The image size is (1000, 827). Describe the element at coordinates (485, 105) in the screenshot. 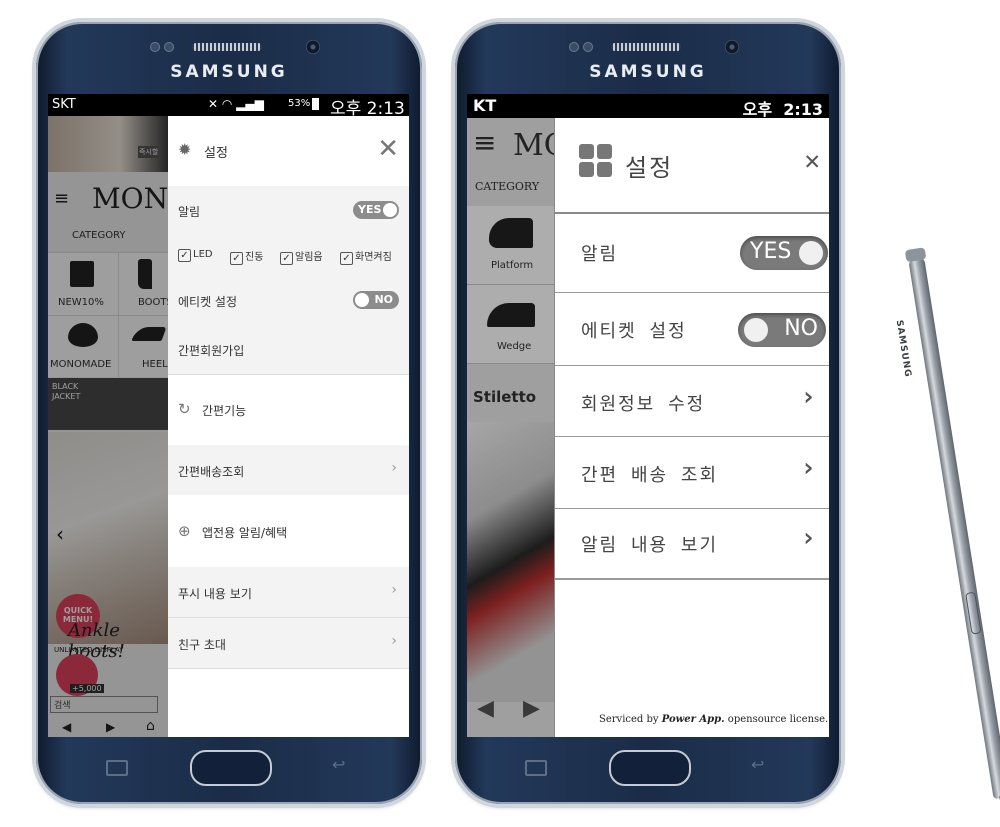

I see `carrier-label: KT` at that location.